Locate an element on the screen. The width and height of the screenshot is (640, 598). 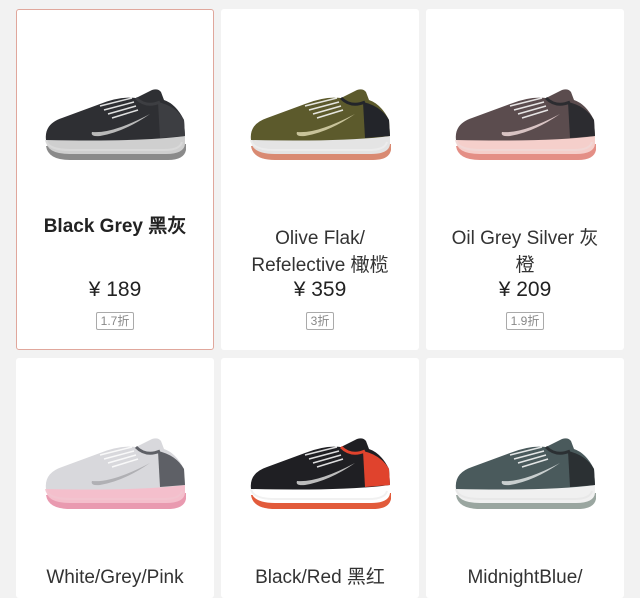
discount-badge: 1.7折 is located at coordinates (115, 321).